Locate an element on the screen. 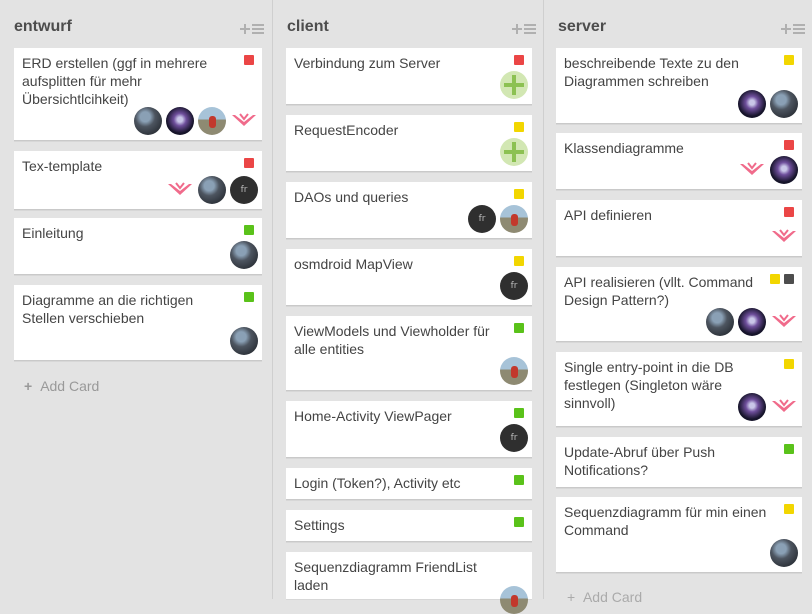 This screenshot has width=812, height=614. card: Sequenzdiagramm für min einen Command is located at coordinates (679, 535).